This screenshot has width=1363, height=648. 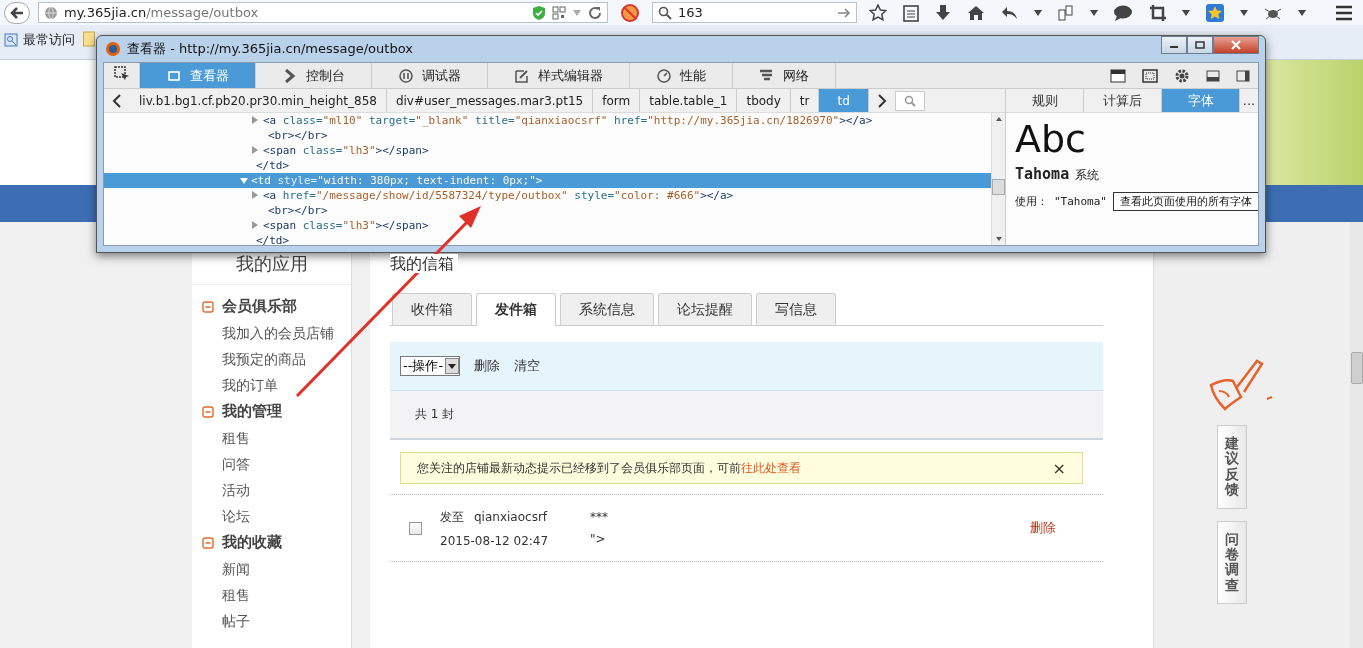 I want to click on window-title: 查看器 - http://my.365jia.cn/message/outbox, so click(x=270, y=49).